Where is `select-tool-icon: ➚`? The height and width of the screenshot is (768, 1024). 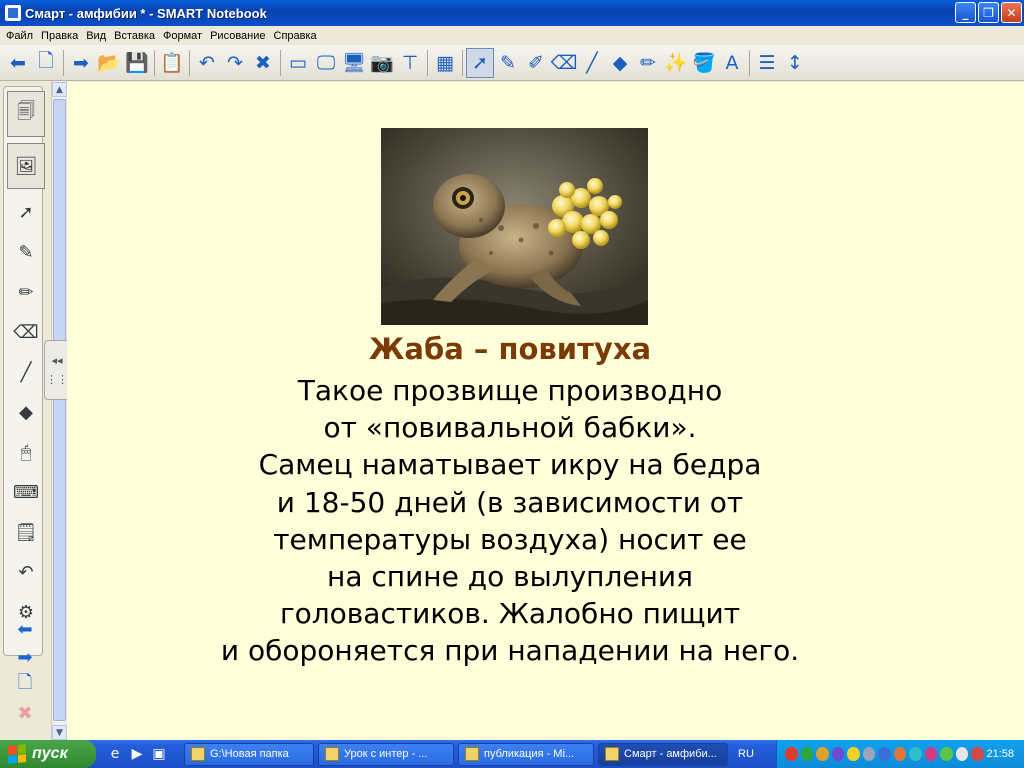 select-tool-icon: ➚ is located at coordinates (26, 212).